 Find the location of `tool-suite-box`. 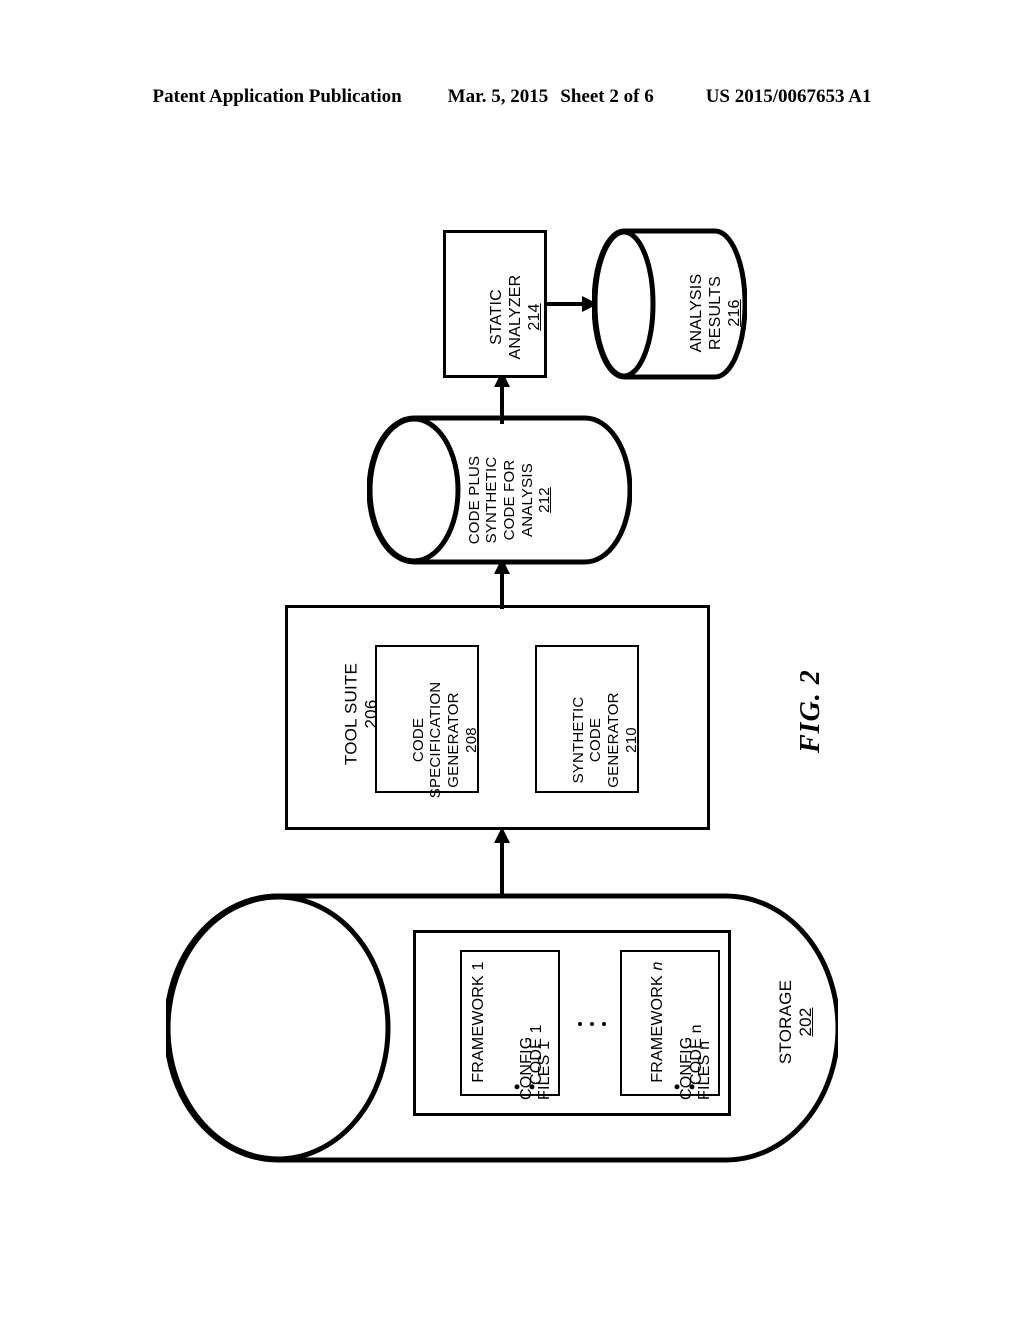

tool-suite-box is located at coordinates (497, 717).